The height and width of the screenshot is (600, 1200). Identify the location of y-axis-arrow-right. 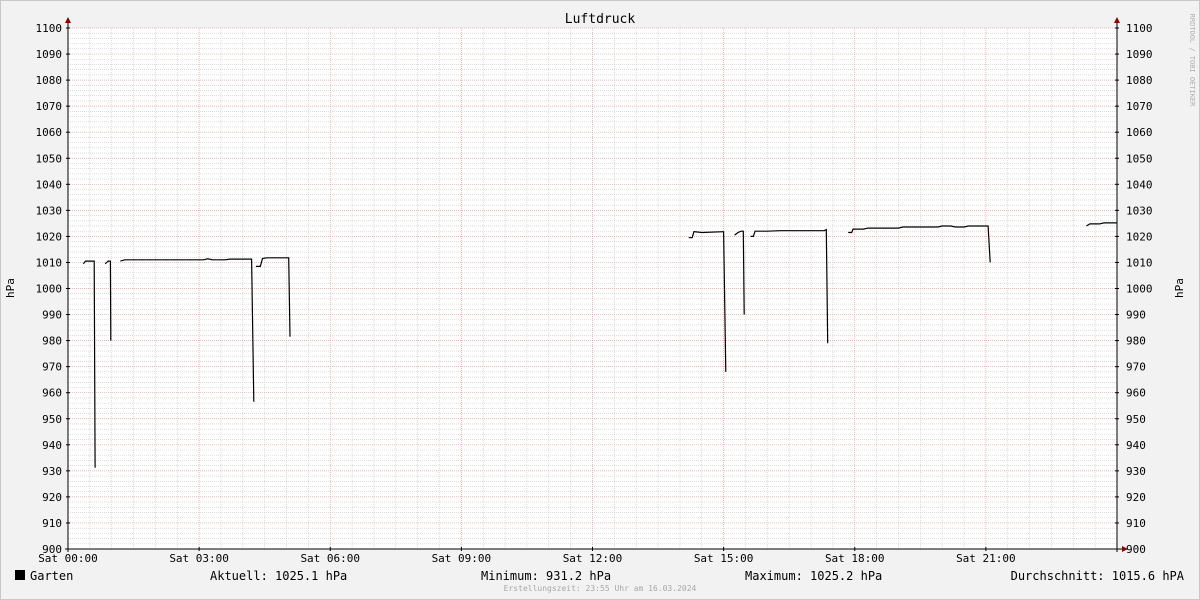
(1117, 20).